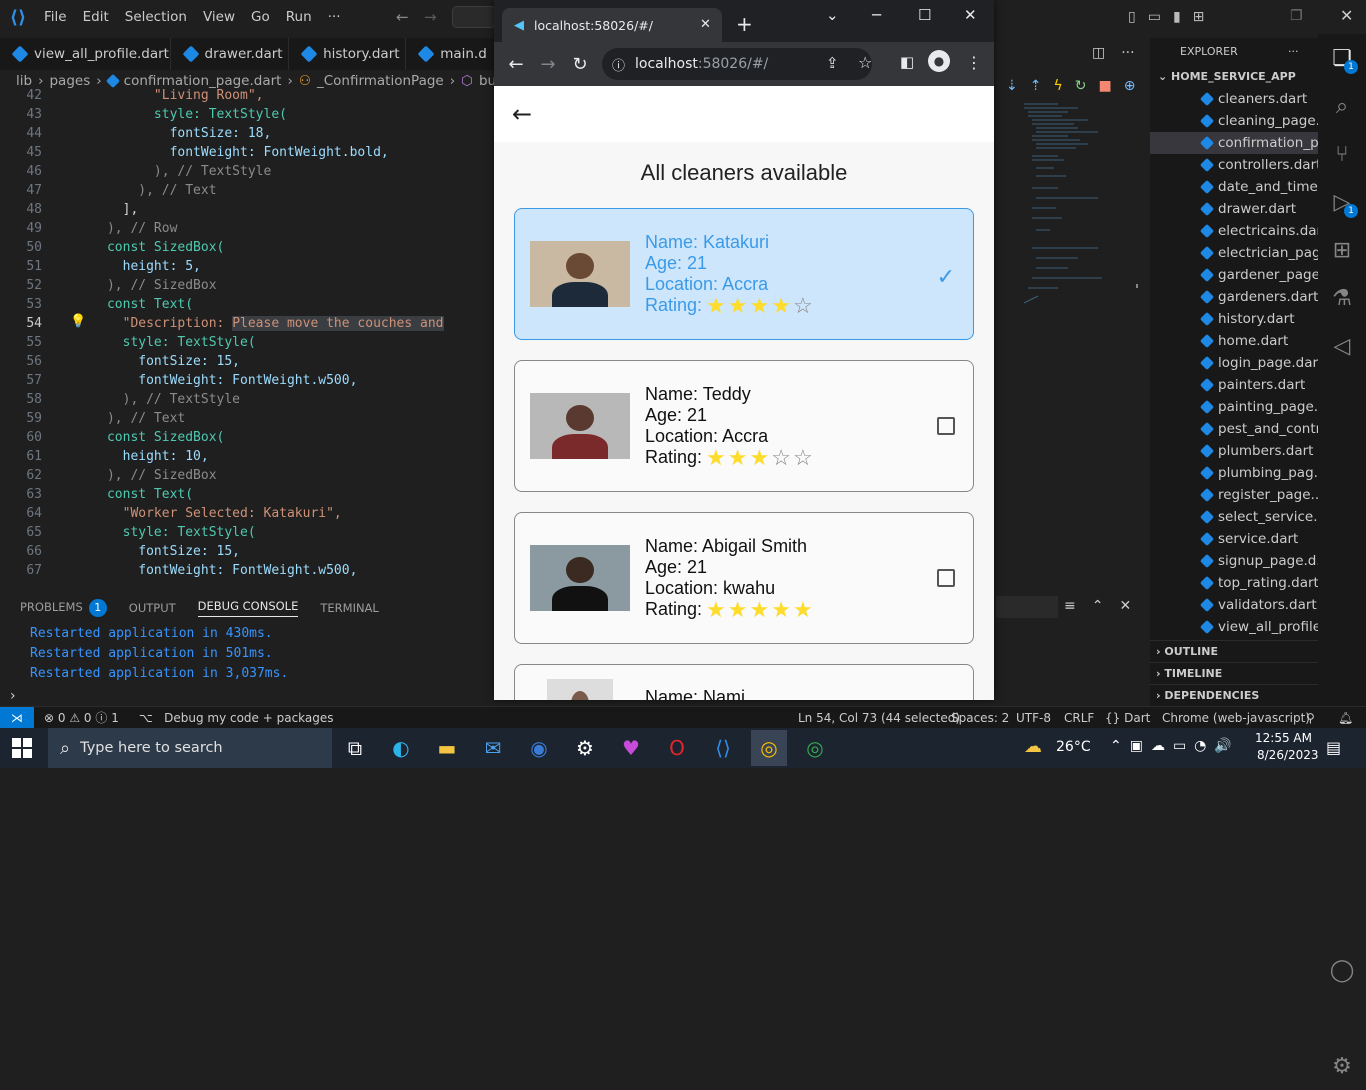 The height and width of the screenshot is (1090, 1366). Describe the element at coordinates (907, 62) in the screenshot. I see `side-panel-icon: ◧` at that location.